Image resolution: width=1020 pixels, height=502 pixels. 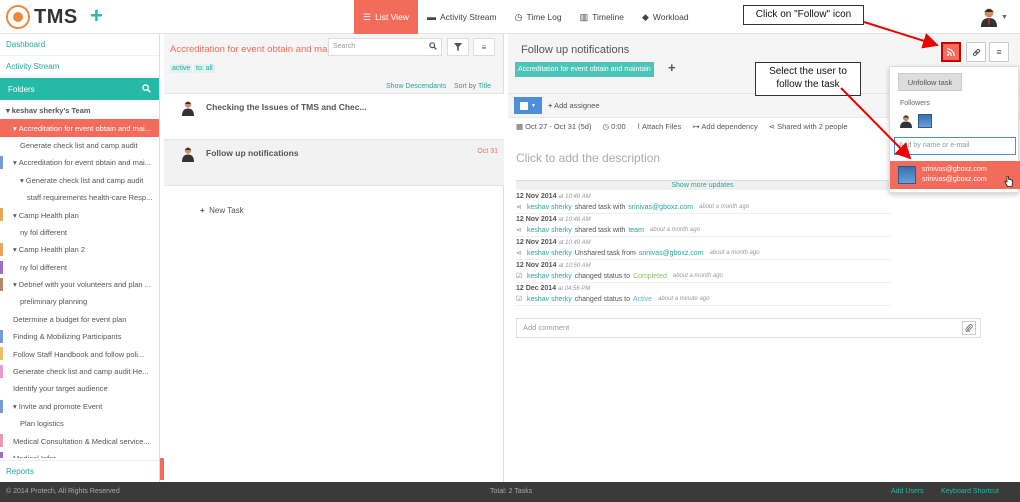 I want to click on add-dependency-button: ⊶ Add dependency, so click(x=724, y=126).